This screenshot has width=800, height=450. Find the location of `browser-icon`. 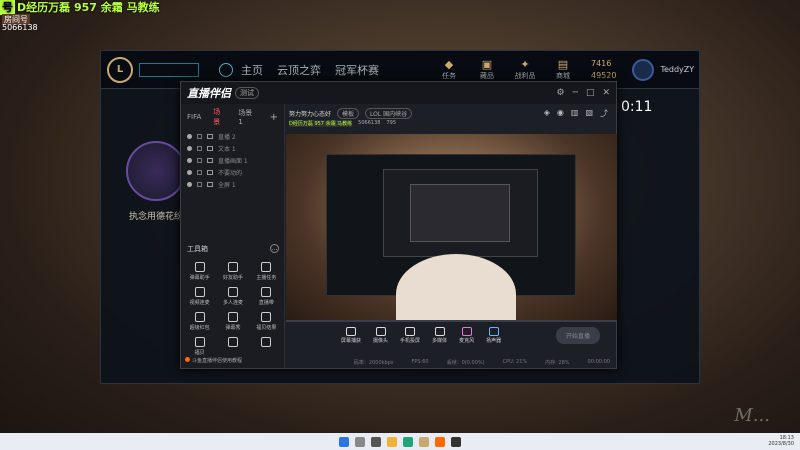

browser-icon is located at coordinates (408, 441).